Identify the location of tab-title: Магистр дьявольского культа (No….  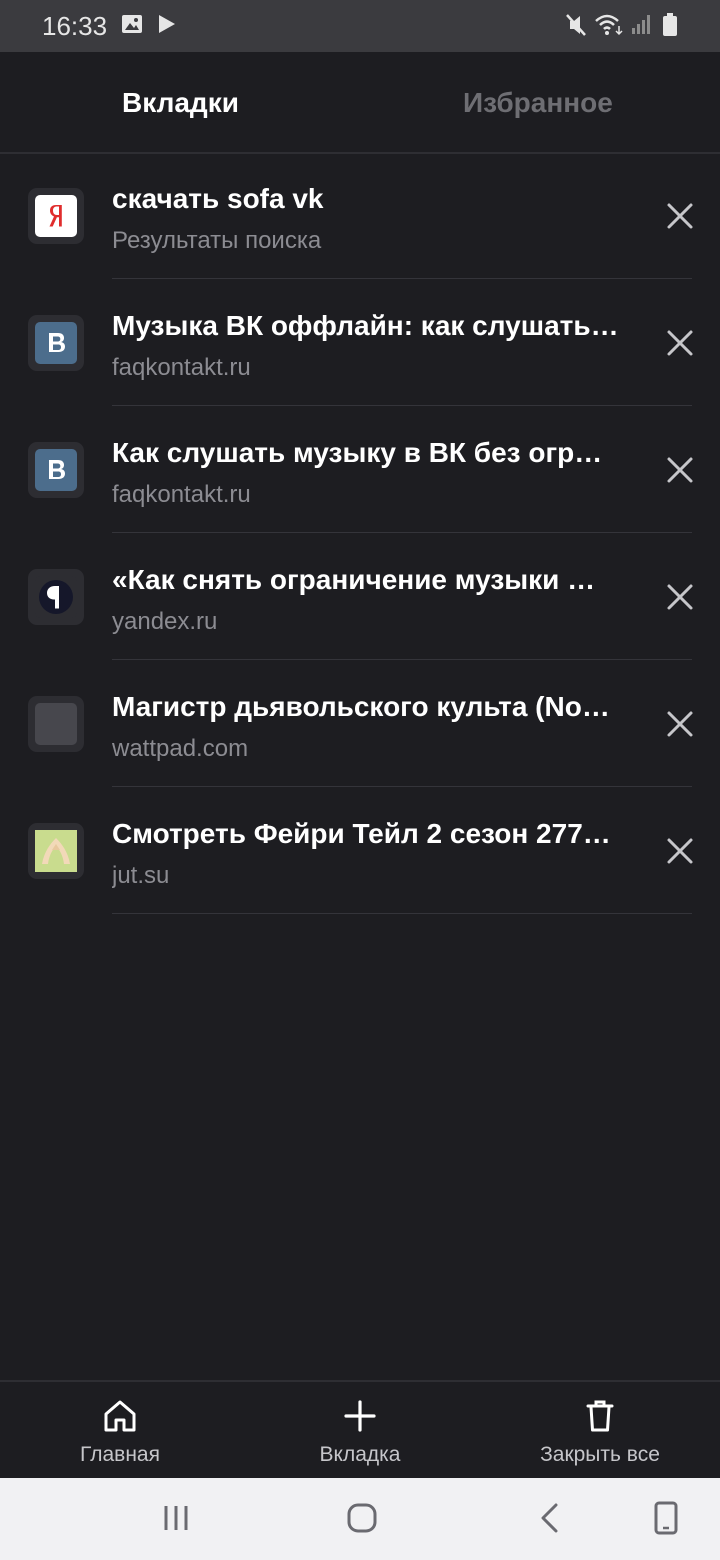
(361, 706).